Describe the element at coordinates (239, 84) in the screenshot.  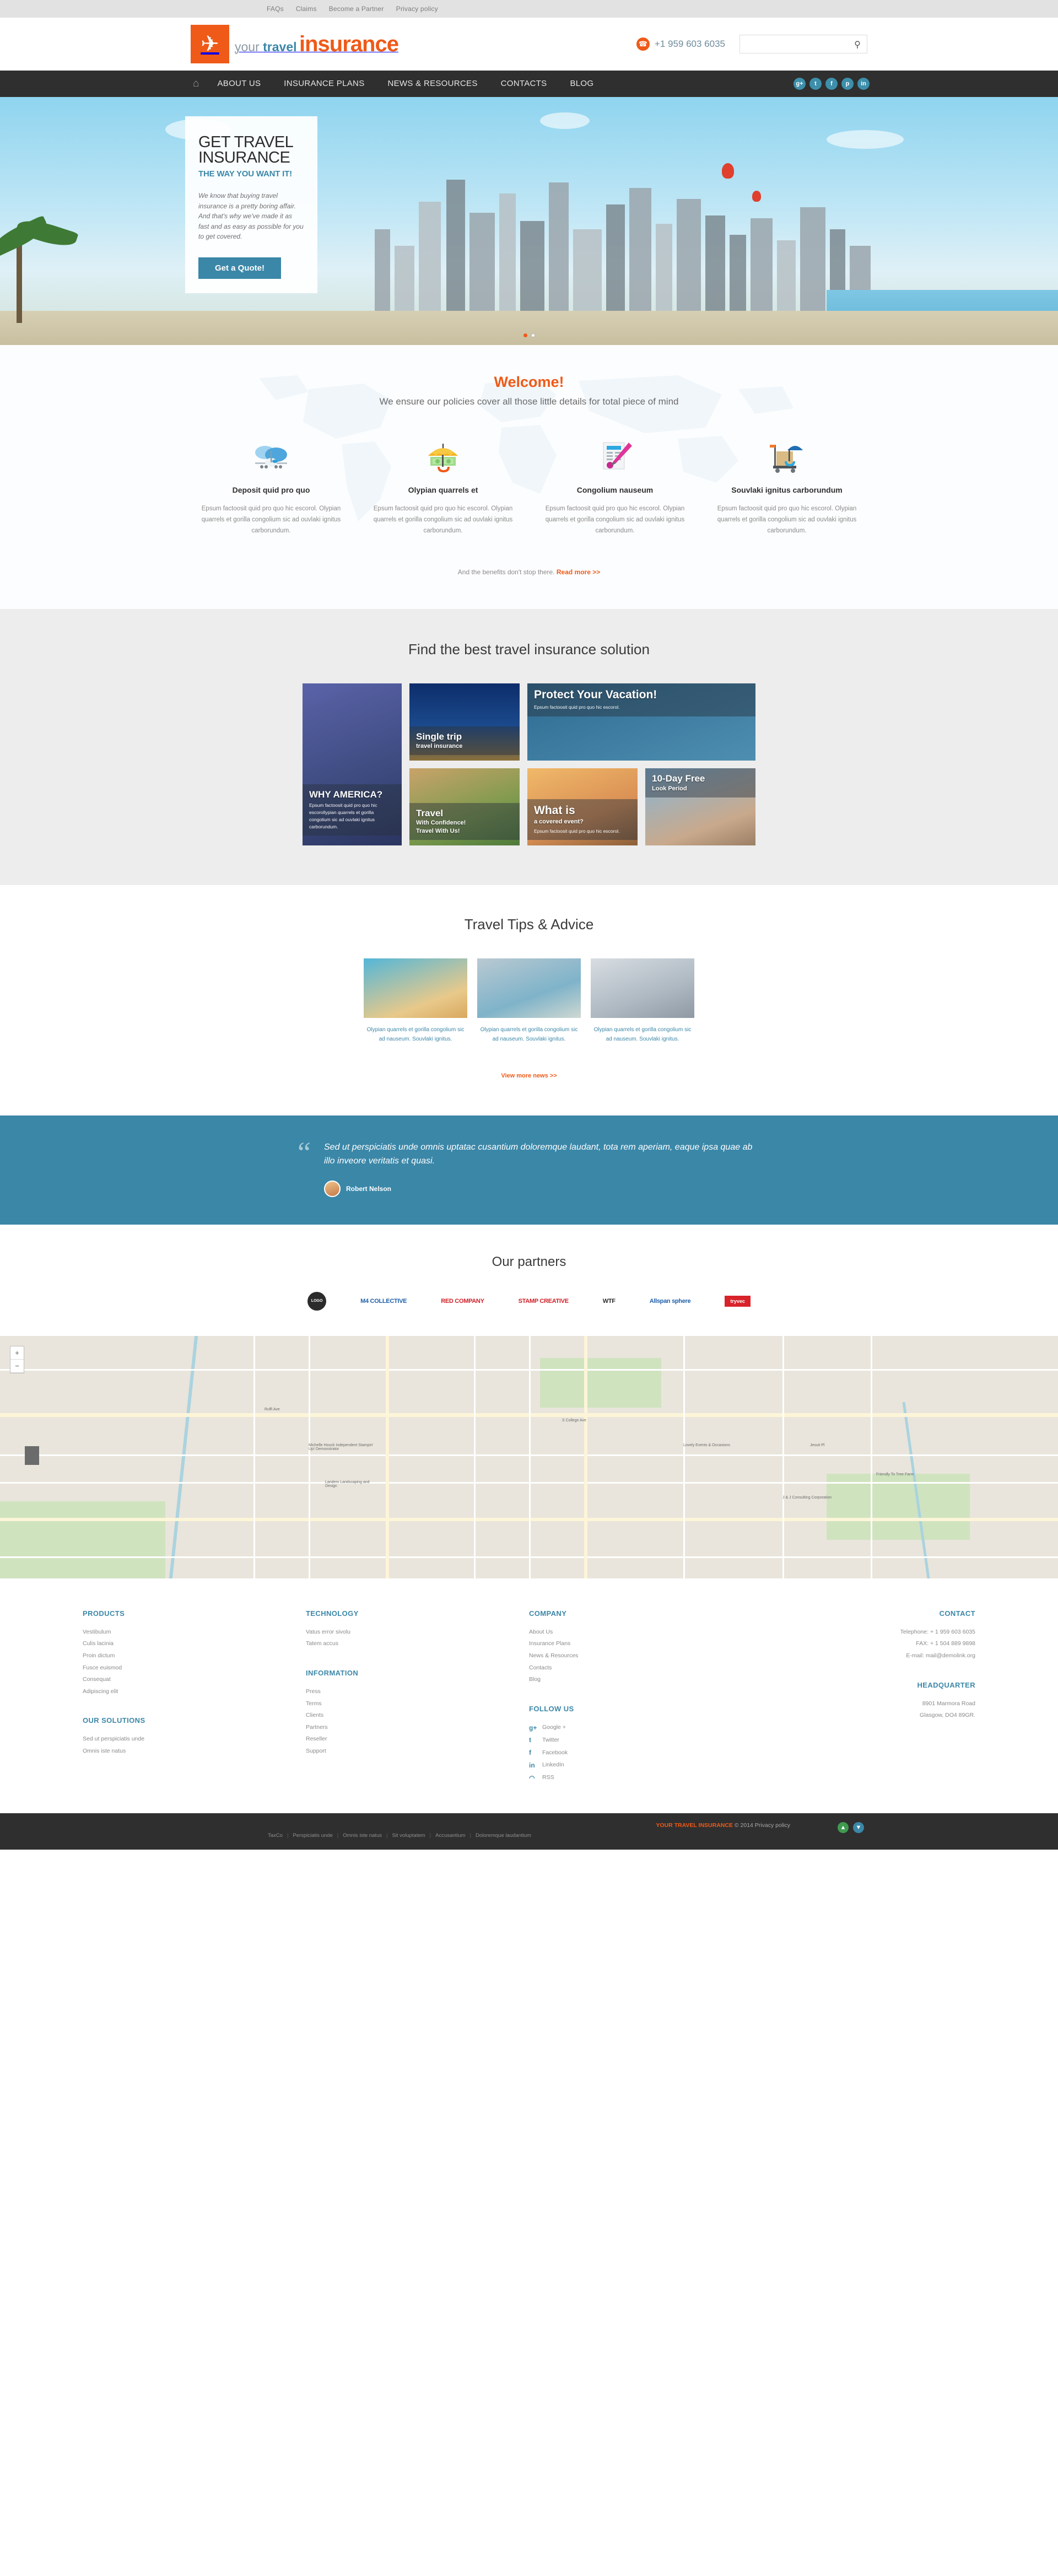
I see `nav-item-about-us: ABOUT US` at that location.